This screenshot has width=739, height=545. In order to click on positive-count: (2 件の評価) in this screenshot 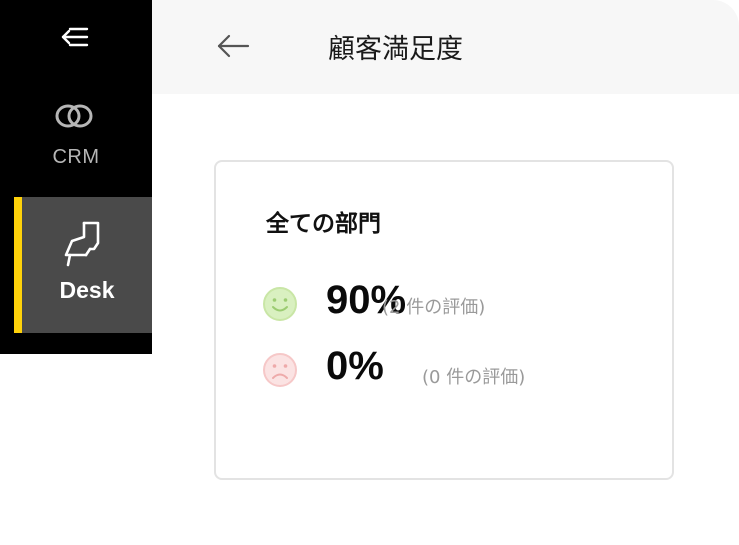, I will do `click(434, 307)`.